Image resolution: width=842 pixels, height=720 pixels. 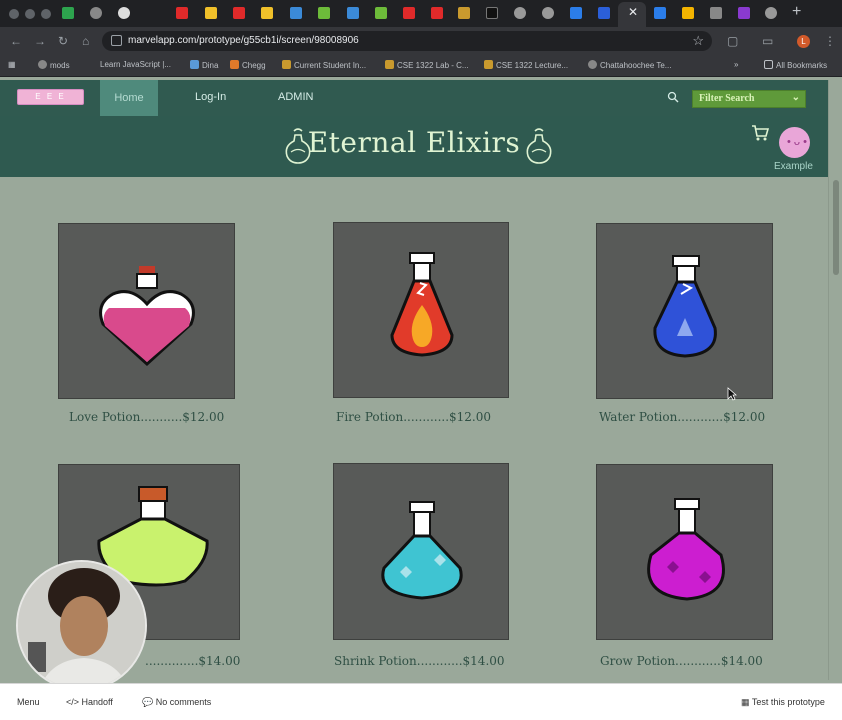 I want to click on mouse-cursor-icon, so click(x=732, y=394).